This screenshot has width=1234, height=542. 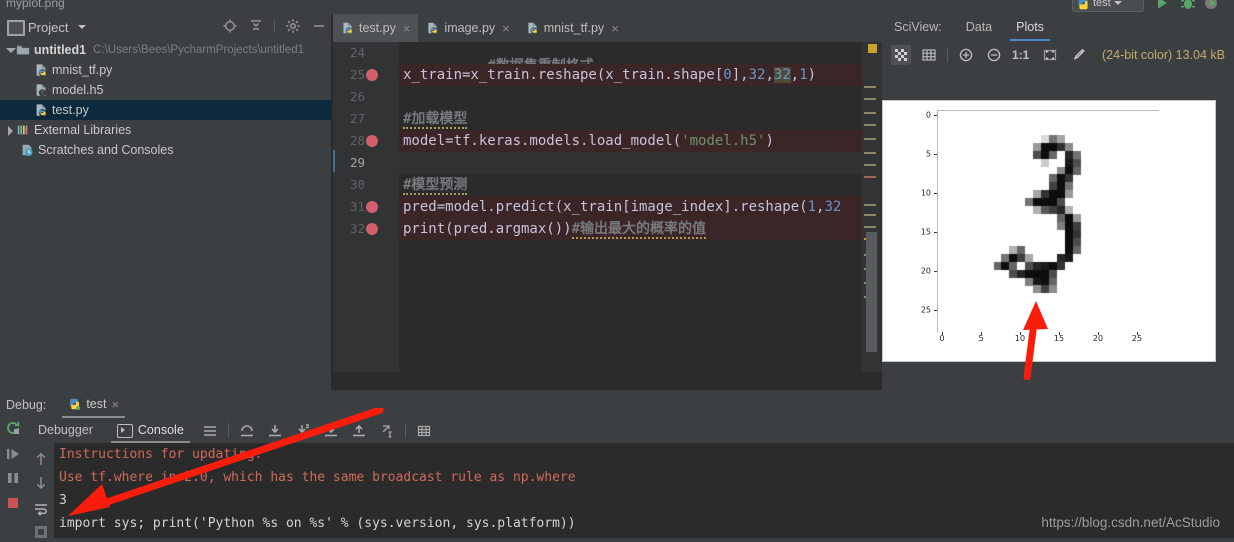 What do you see at coordinates (35, 5) in the screenshot?
I see `ghost-tab-label: myplot.png` at bounding box center [35, 5].